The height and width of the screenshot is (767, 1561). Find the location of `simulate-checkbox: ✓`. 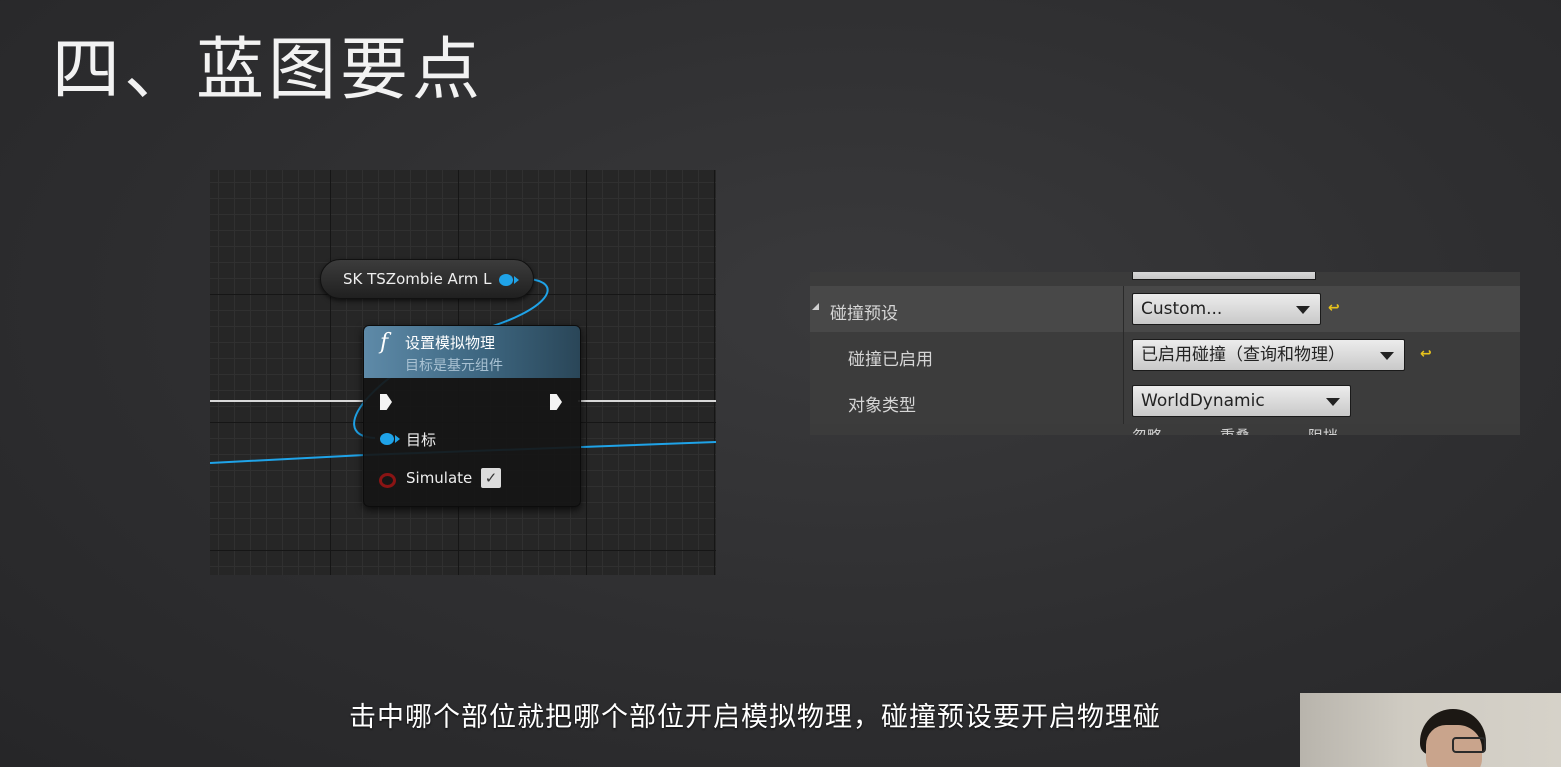

simulate-checkbox: ✓ is located at coordinates (491, 478).